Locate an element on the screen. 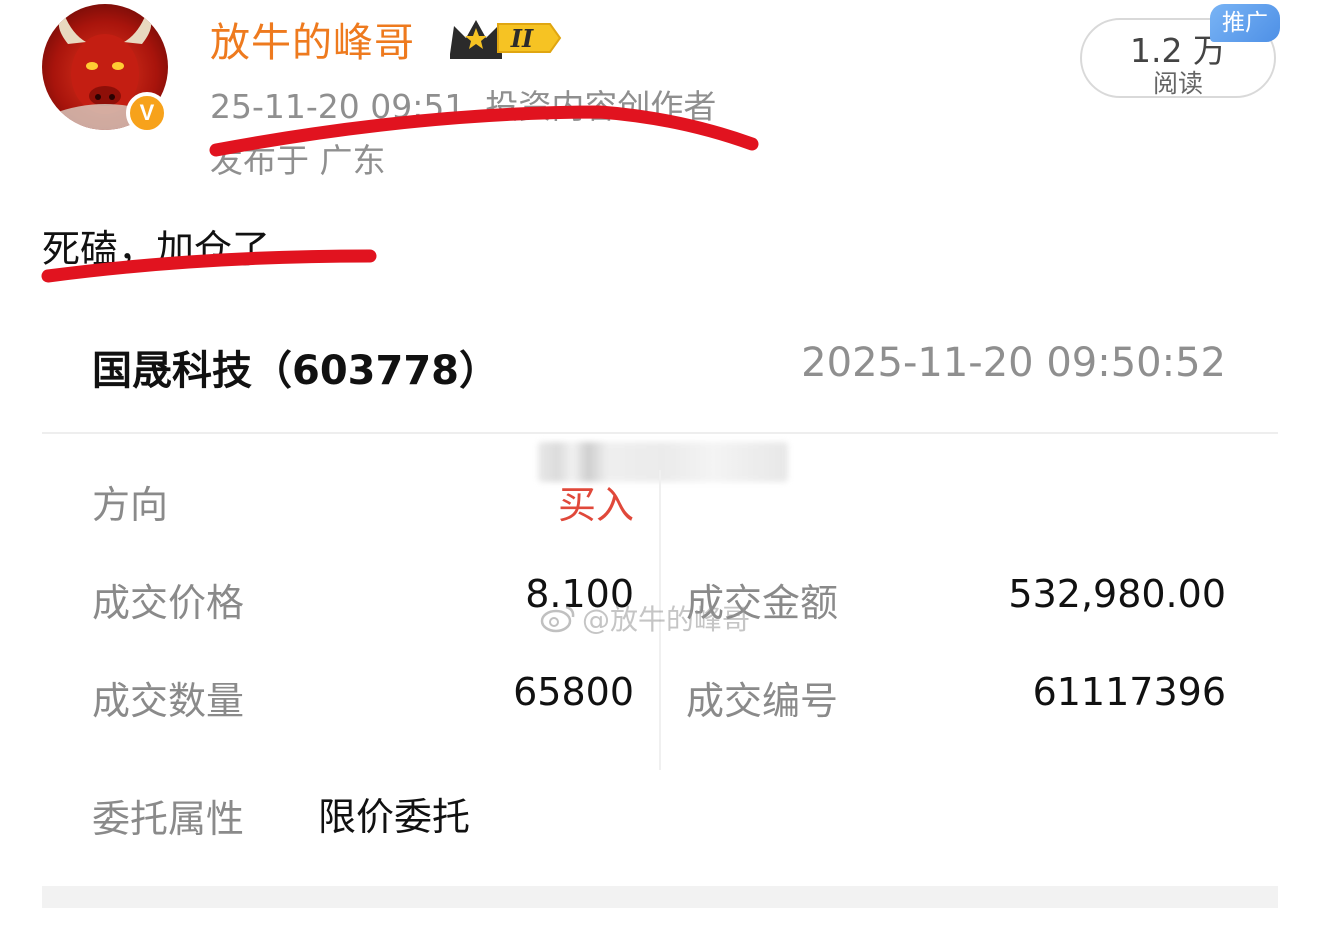 The height and width of the screenshot is (925, 1320). author-tag: 投资内容创作者 is located at coordinates (601, 106).